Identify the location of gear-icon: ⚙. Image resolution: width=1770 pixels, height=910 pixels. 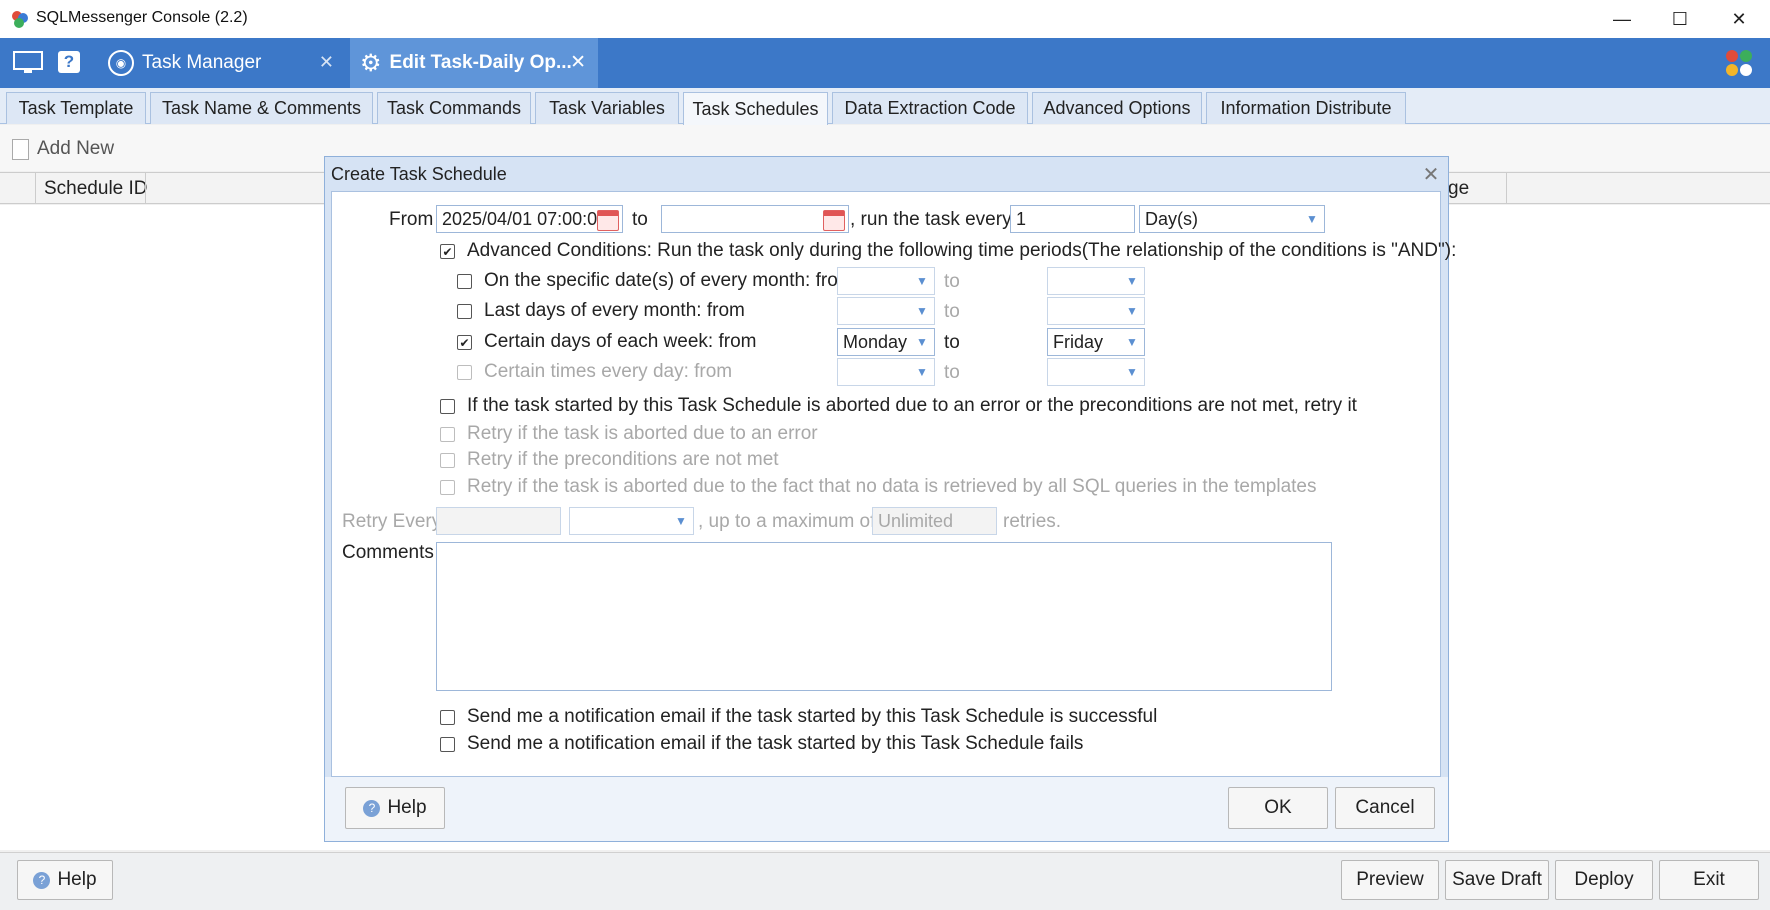
(371, 63).